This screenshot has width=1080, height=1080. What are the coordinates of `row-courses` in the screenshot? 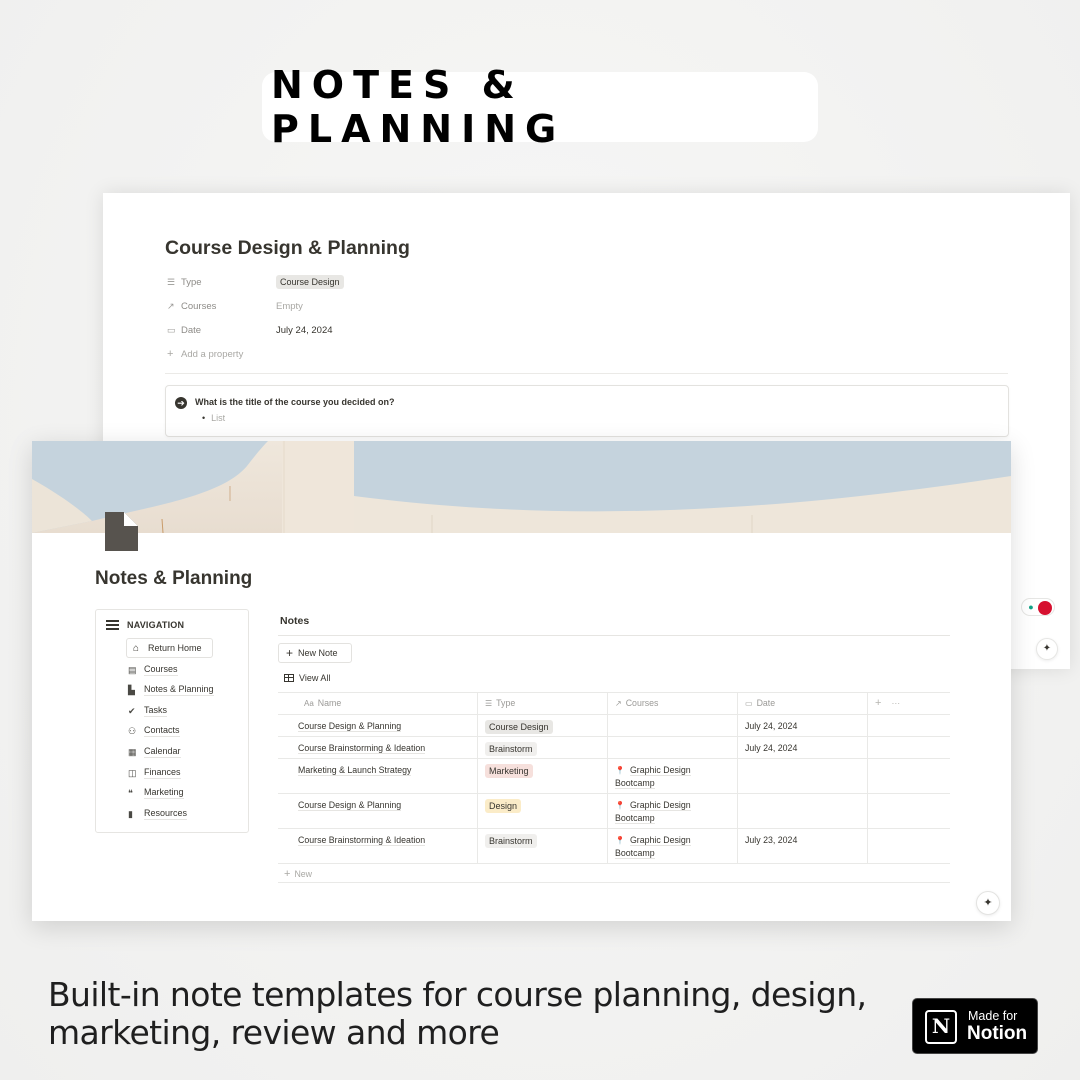 It's located at (673, 725).